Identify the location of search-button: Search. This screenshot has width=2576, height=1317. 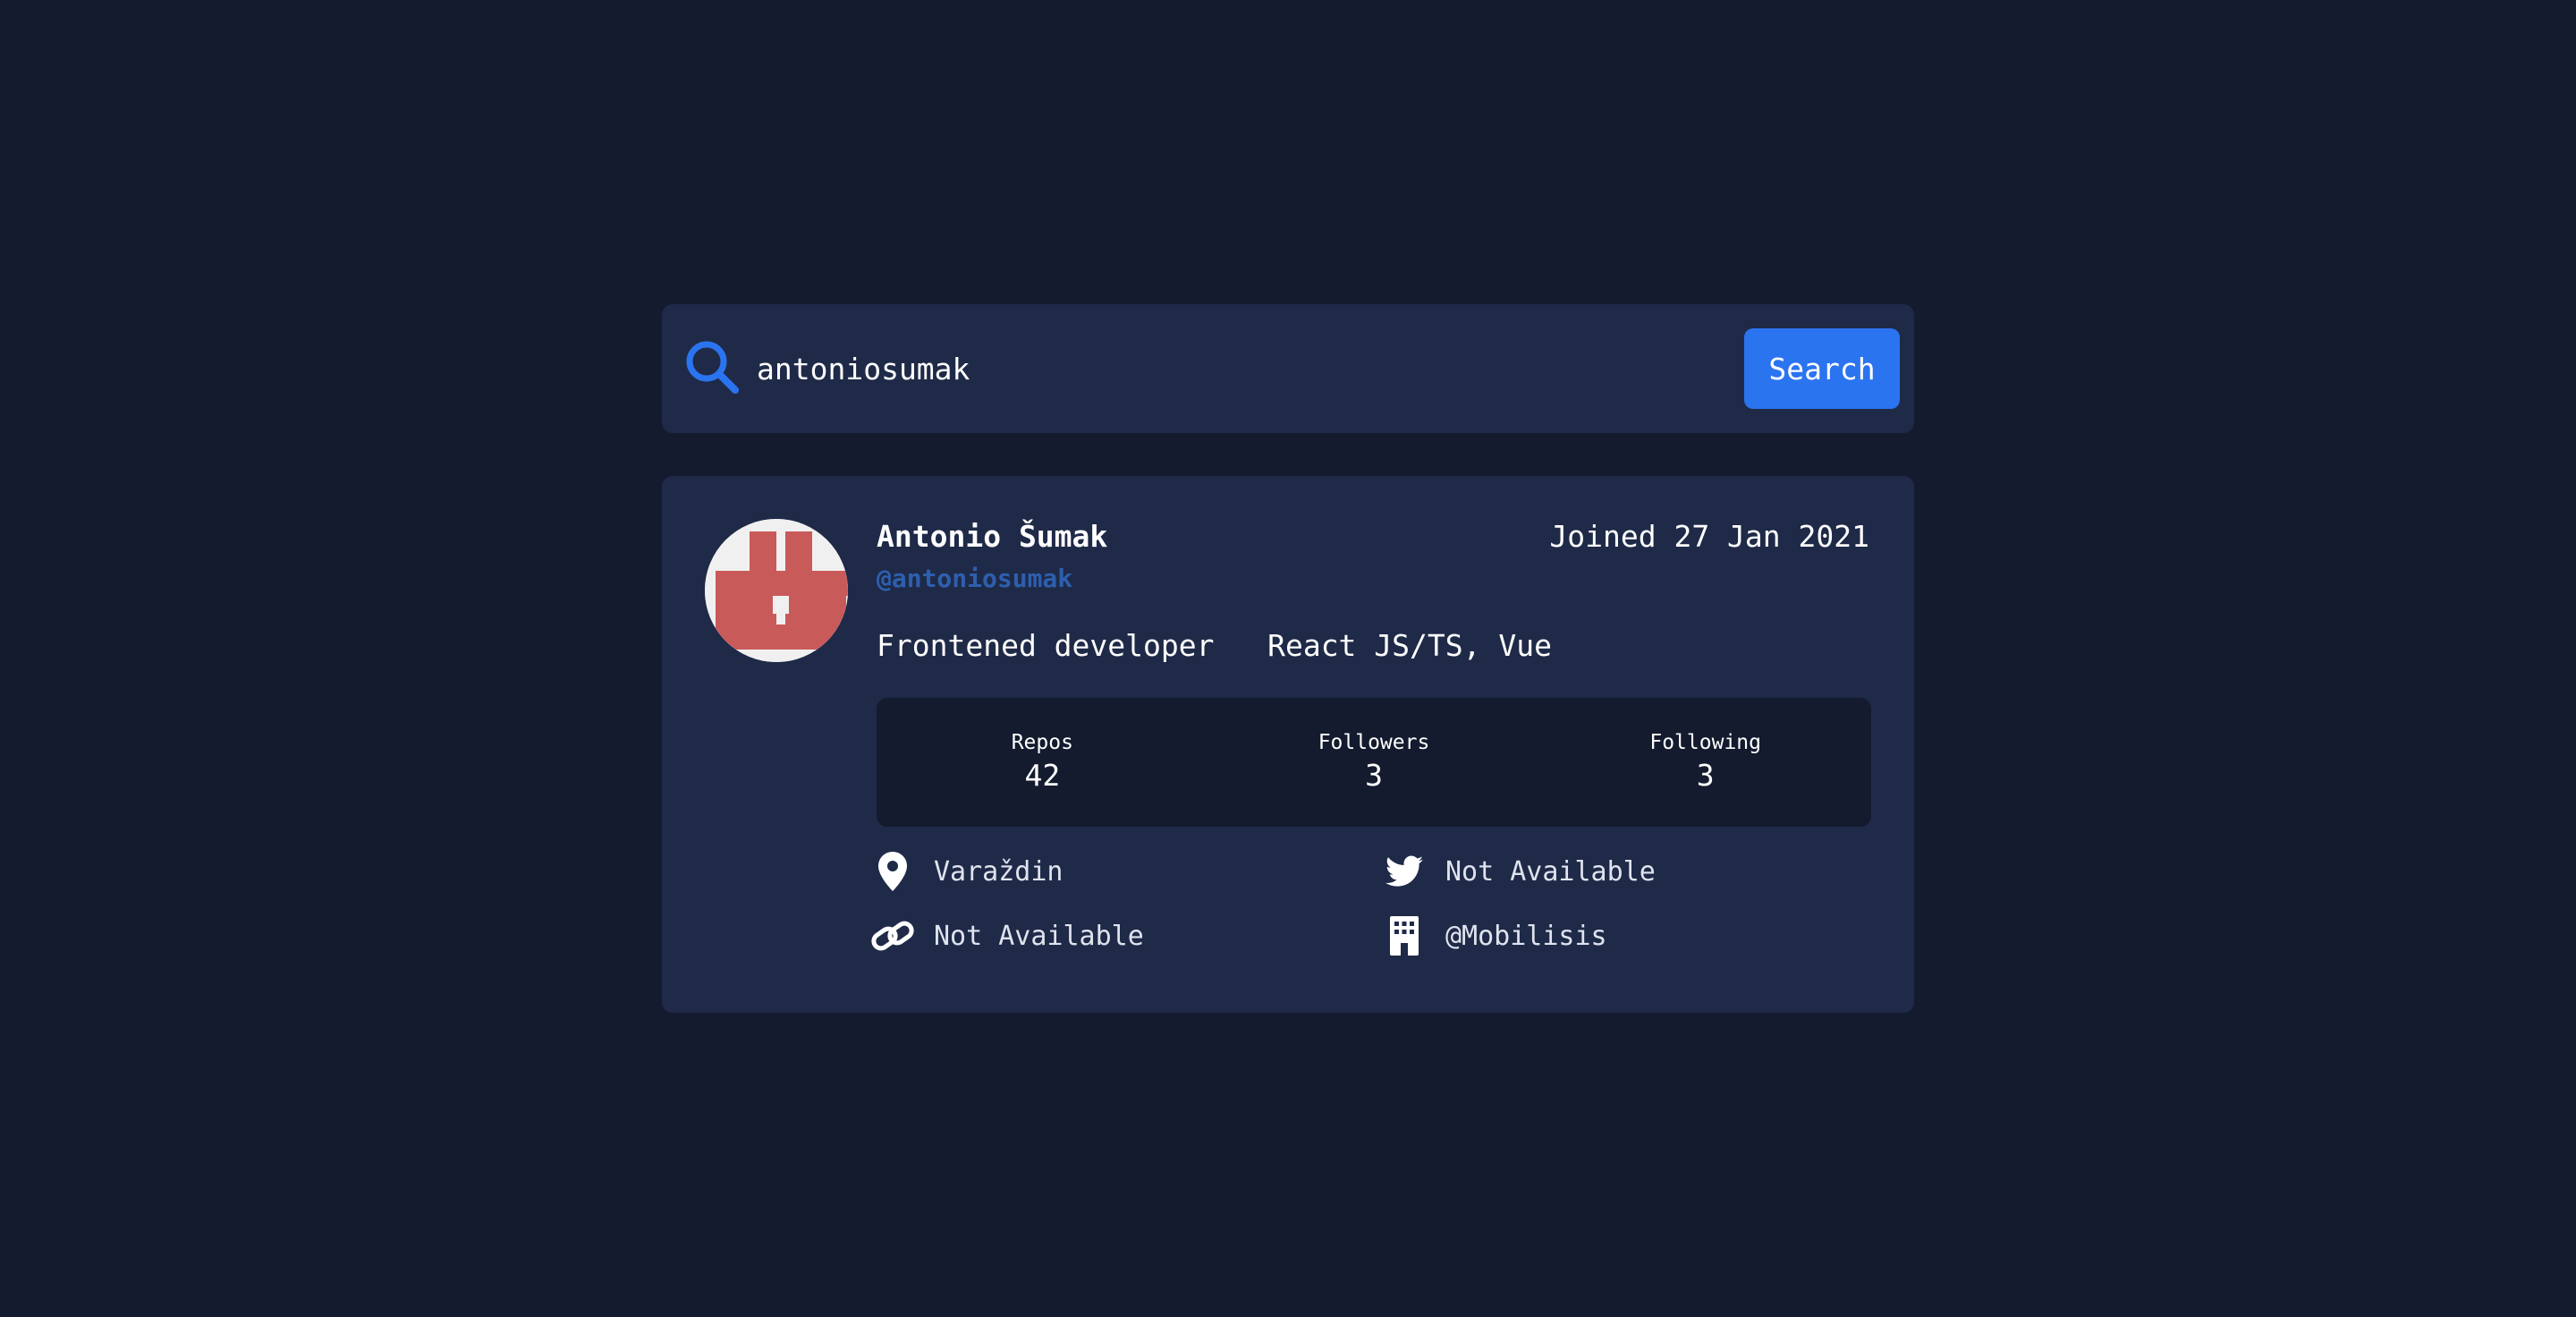
(1822, 368).